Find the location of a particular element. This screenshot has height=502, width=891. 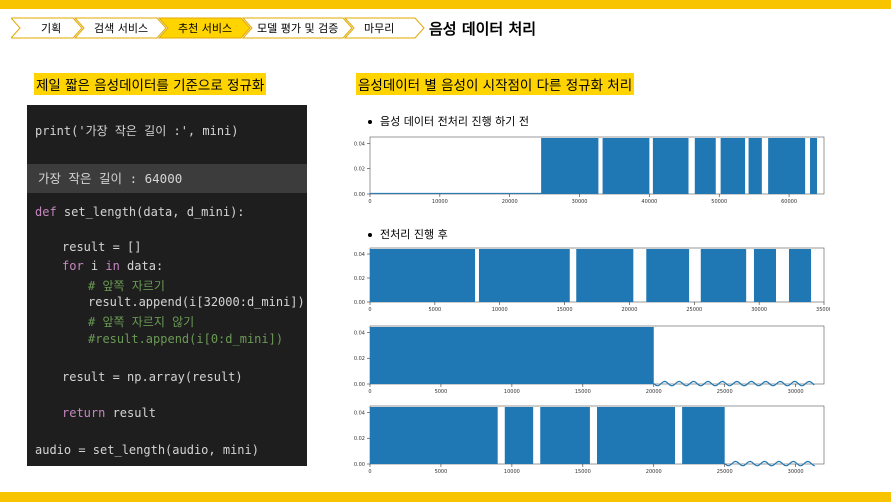

bullet-before: 음성 데이터 전처리 진행 하기 전 is located at coordinates (448, 121).